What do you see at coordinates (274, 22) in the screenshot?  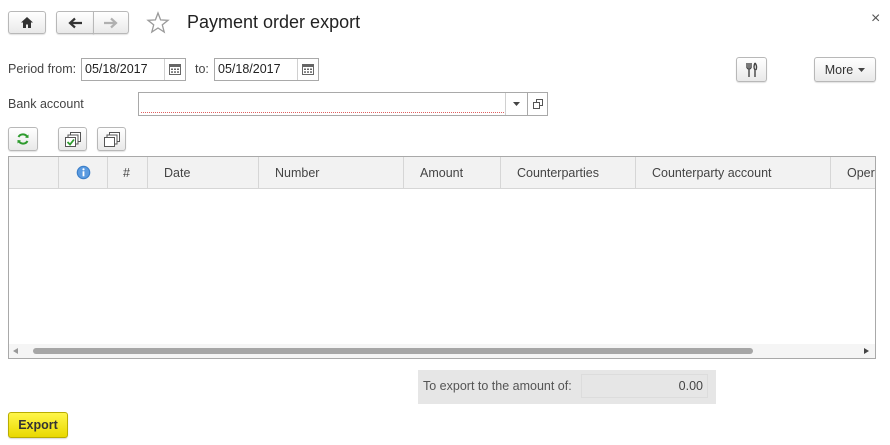 I see `page-title: Payment order export` at bounding box center [274, 22].